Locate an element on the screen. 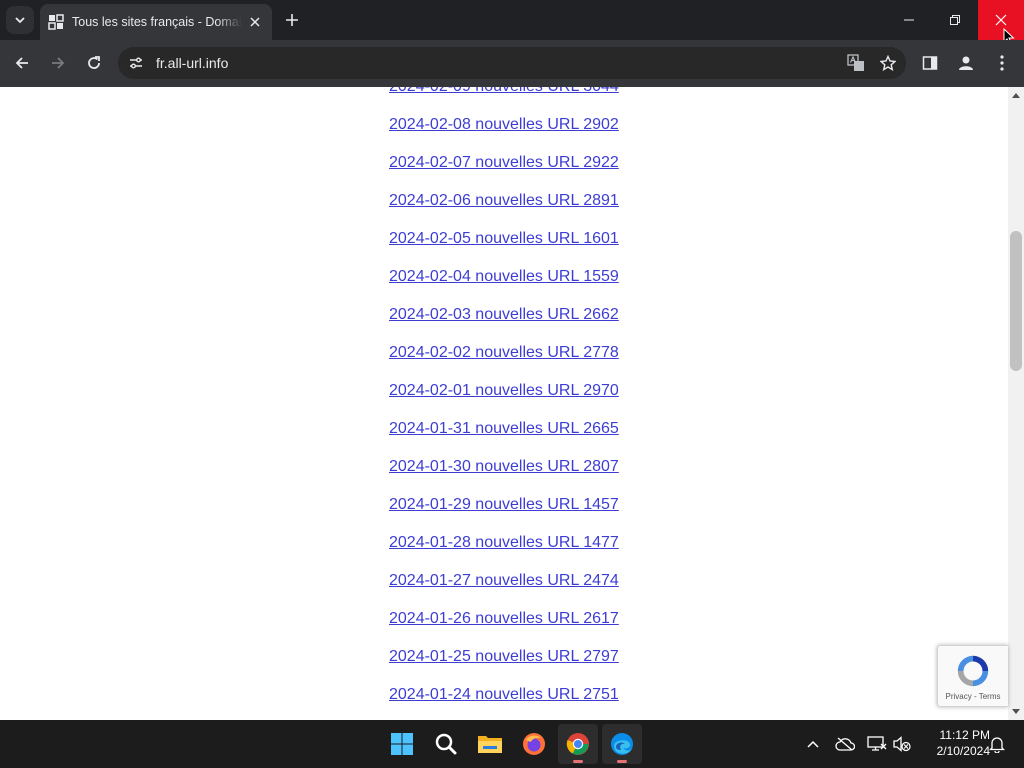  list-item: 2024-02-08 nouvelles URL 2902 is located at coordinates (504, 133).